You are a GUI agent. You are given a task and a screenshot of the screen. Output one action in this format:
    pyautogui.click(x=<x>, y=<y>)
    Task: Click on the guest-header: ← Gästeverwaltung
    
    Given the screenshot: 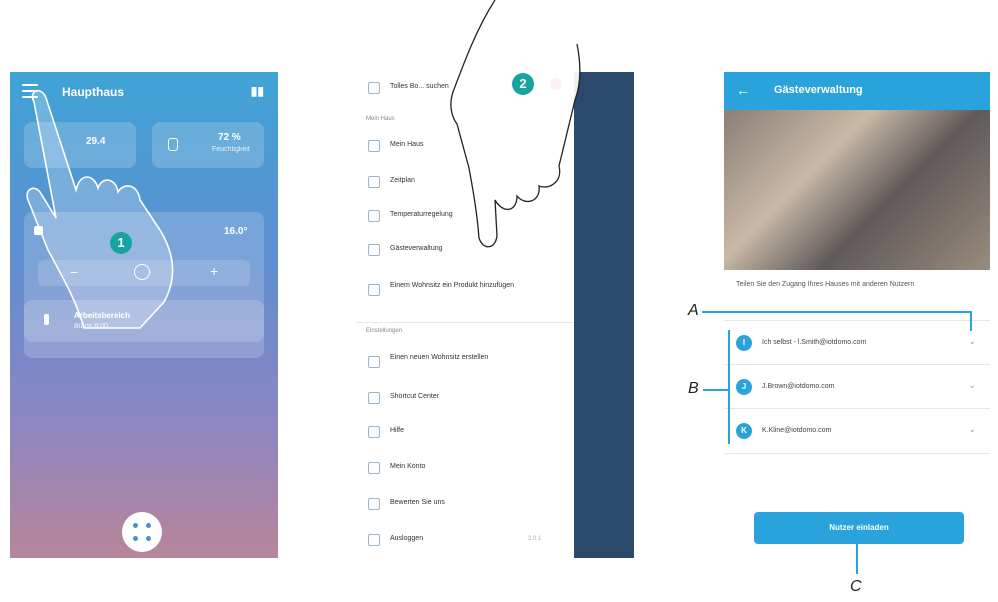 What is the action you would take?
    pyautogui.click(x=857, y=91)
    